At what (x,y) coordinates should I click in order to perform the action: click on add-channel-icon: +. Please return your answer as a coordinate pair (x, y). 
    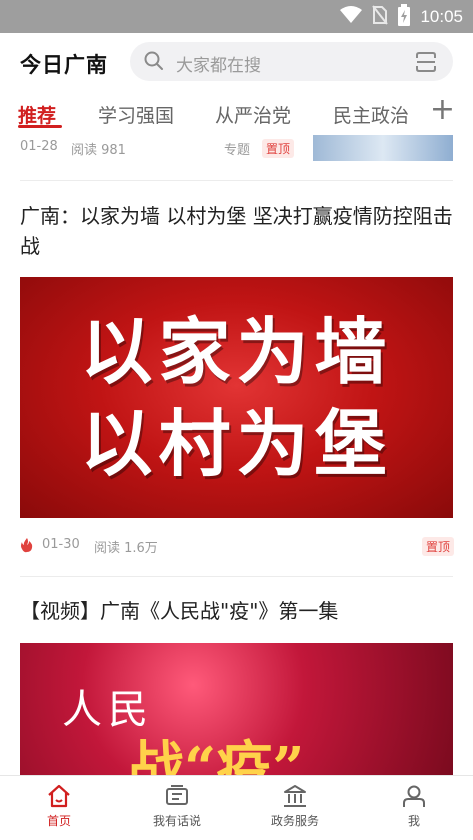
    Looking at the image, I should click on (442, 110).